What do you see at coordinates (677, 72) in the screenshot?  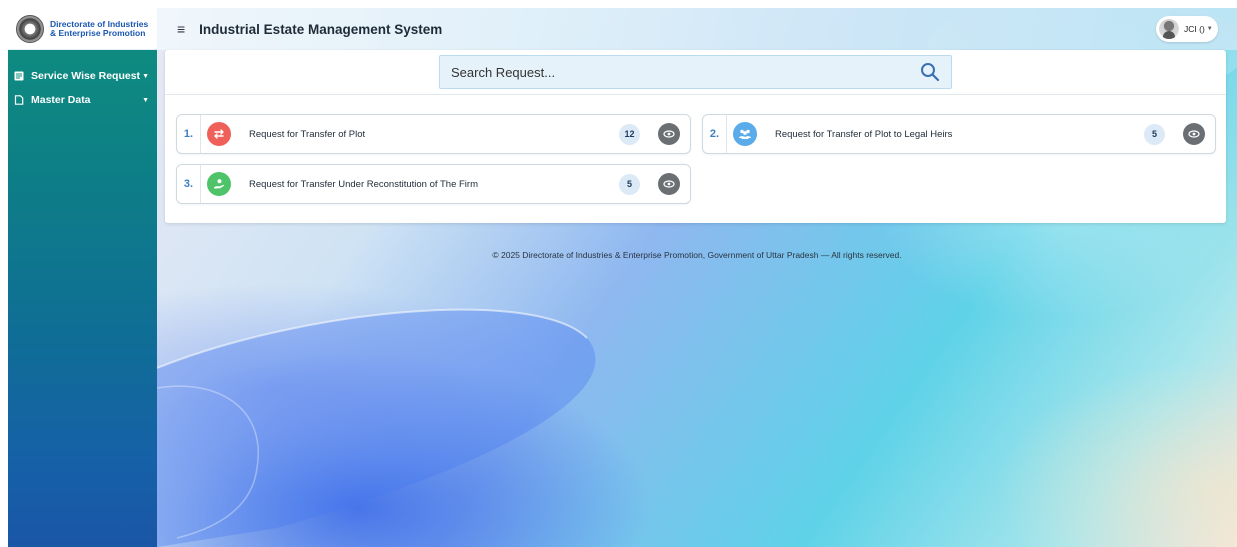 I see `search-input` at bounding box center [677, 72].